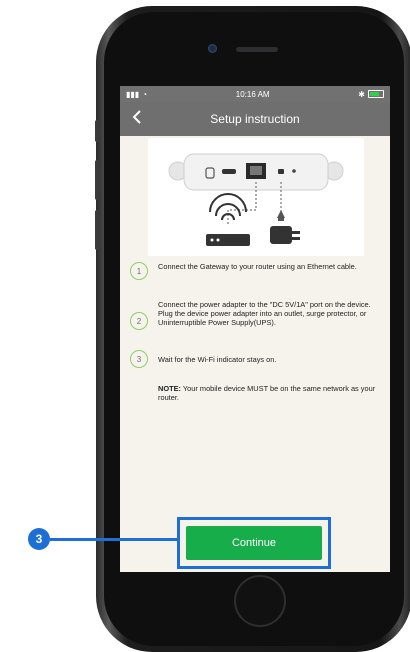 Image resolution: width=410 pixels, height=652 pixels. What do you see at coordinates (375, 94) in the screenshot?
I see `battery-icon` at bounding box center [375, 94].